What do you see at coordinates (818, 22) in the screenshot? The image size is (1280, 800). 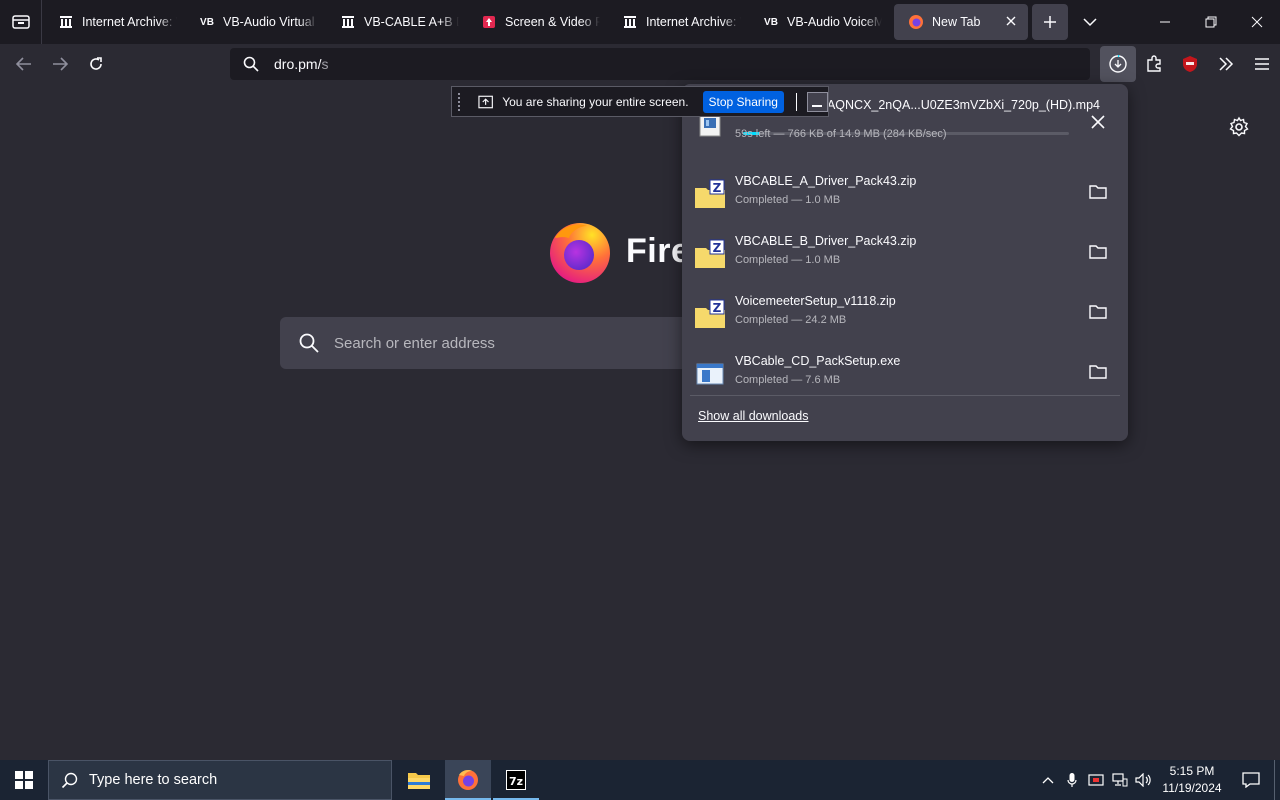 I see `tab-vb-audio-voicemeeter: VB VB-Audio VoiceMeeter` at bounding box center [818, 22].